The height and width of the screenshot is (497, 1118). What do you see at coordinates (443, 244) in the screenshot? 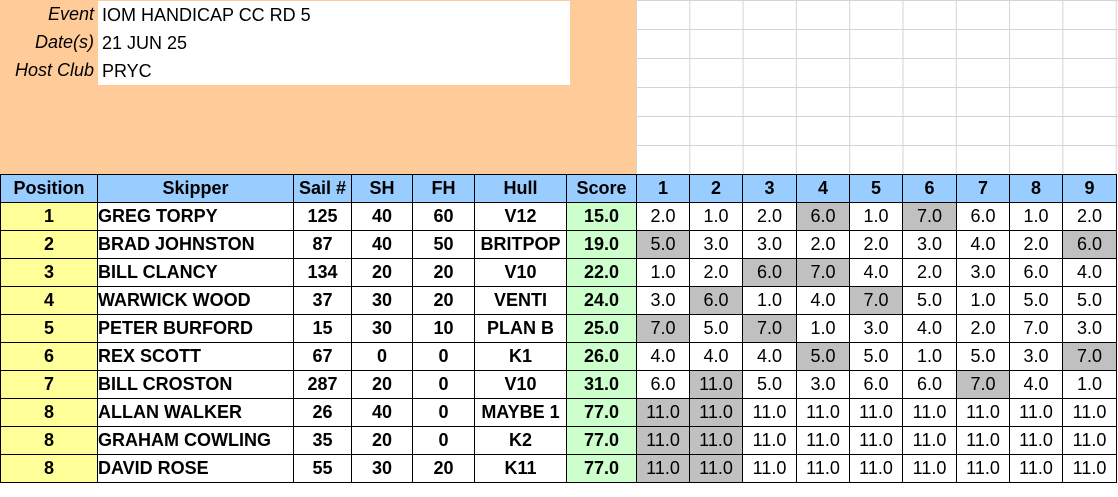
I see `fh-cell: 50` at bounding box center [443, 244].